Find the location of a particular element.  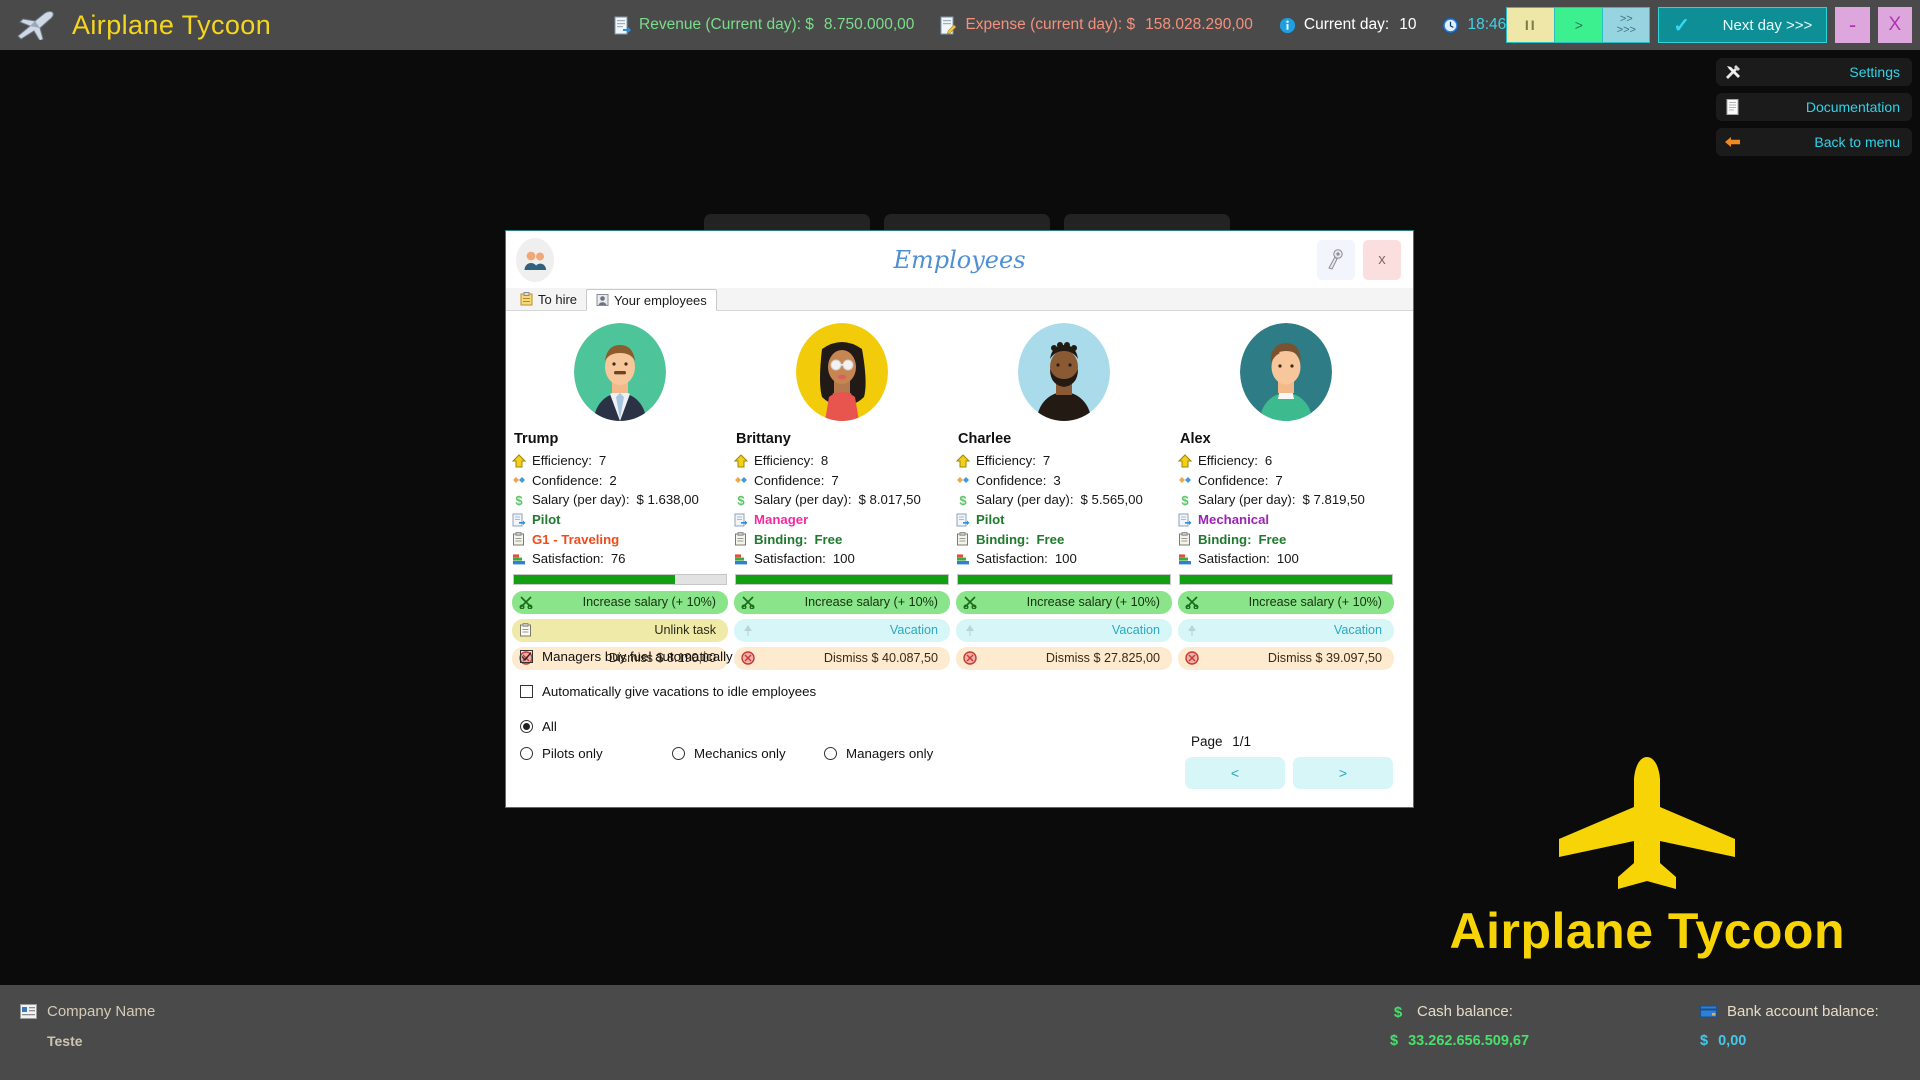

dialog-tabs: To hire Your employees is located at coordinates (959, 299).